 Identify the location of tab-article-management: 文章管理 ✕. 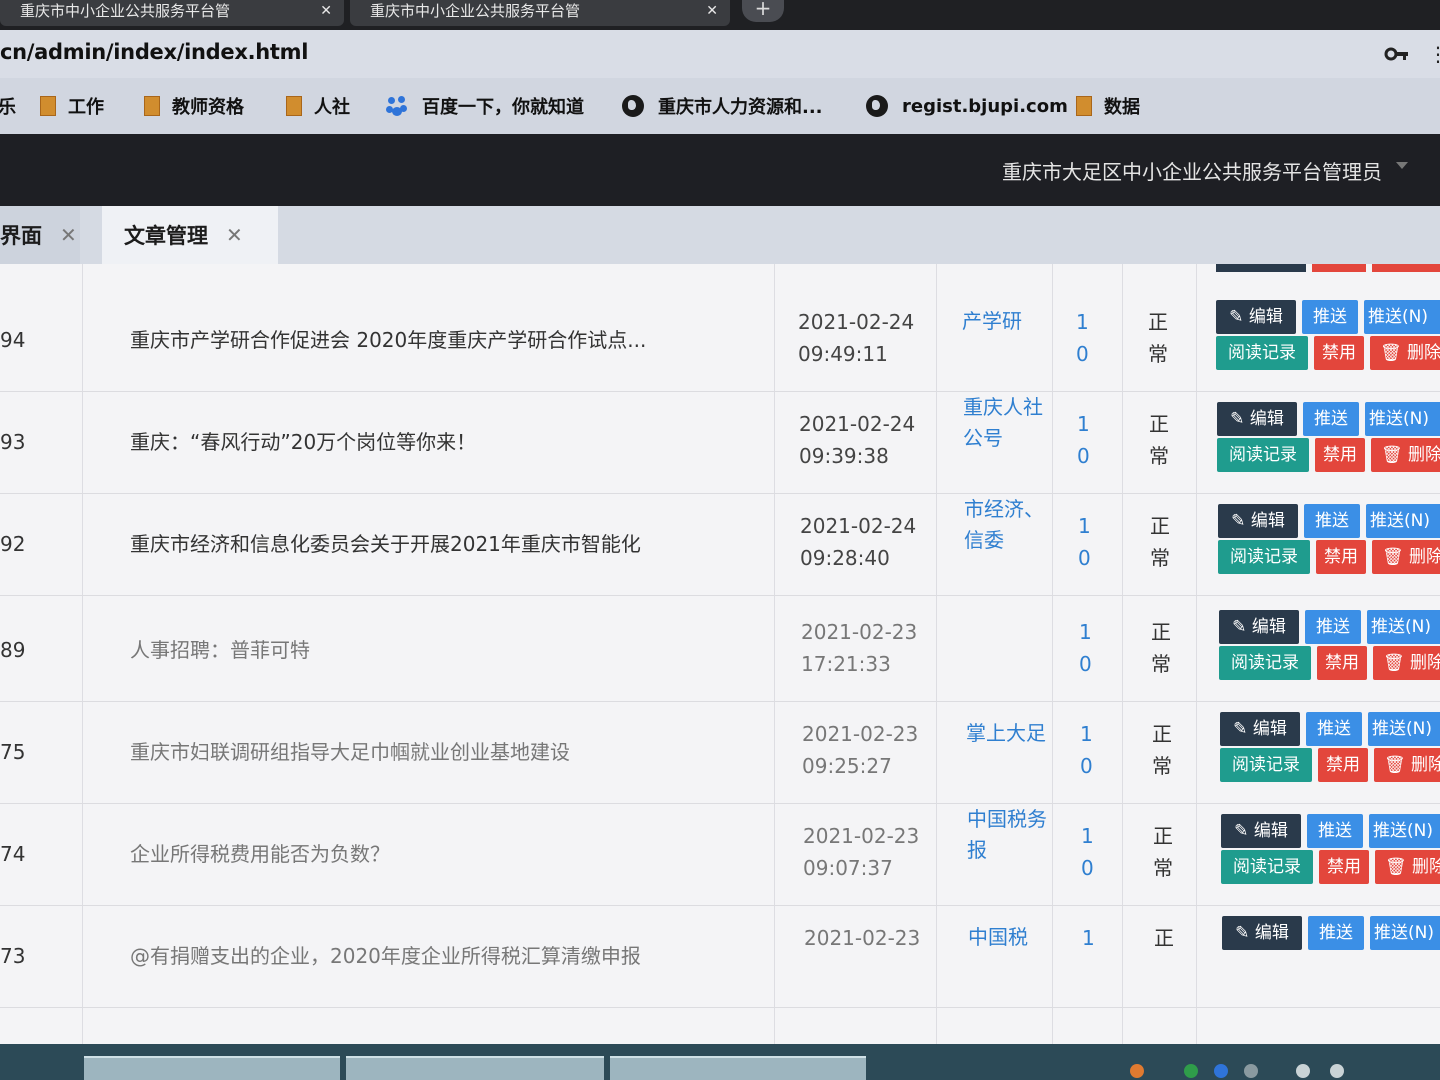
(190, 235).